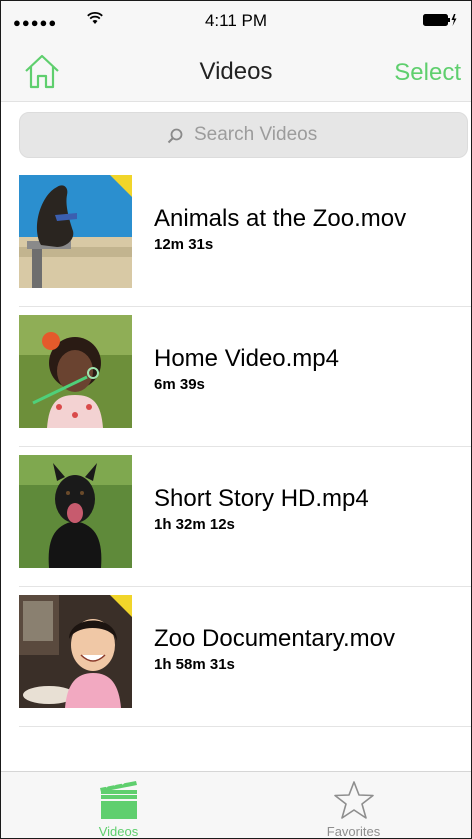 The image size is (472, 839). Describe the element at coordinates (118, 799) in the screenshot. I see `clapperboard-icon` at that location.